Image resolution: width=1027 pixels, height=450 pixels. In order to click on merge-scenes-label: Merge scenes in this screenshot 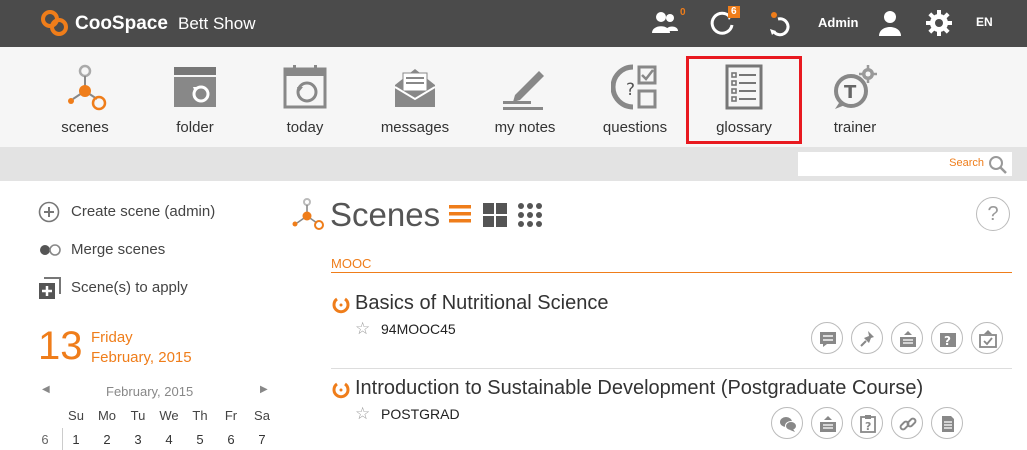, I will do `click(118, 249)`.